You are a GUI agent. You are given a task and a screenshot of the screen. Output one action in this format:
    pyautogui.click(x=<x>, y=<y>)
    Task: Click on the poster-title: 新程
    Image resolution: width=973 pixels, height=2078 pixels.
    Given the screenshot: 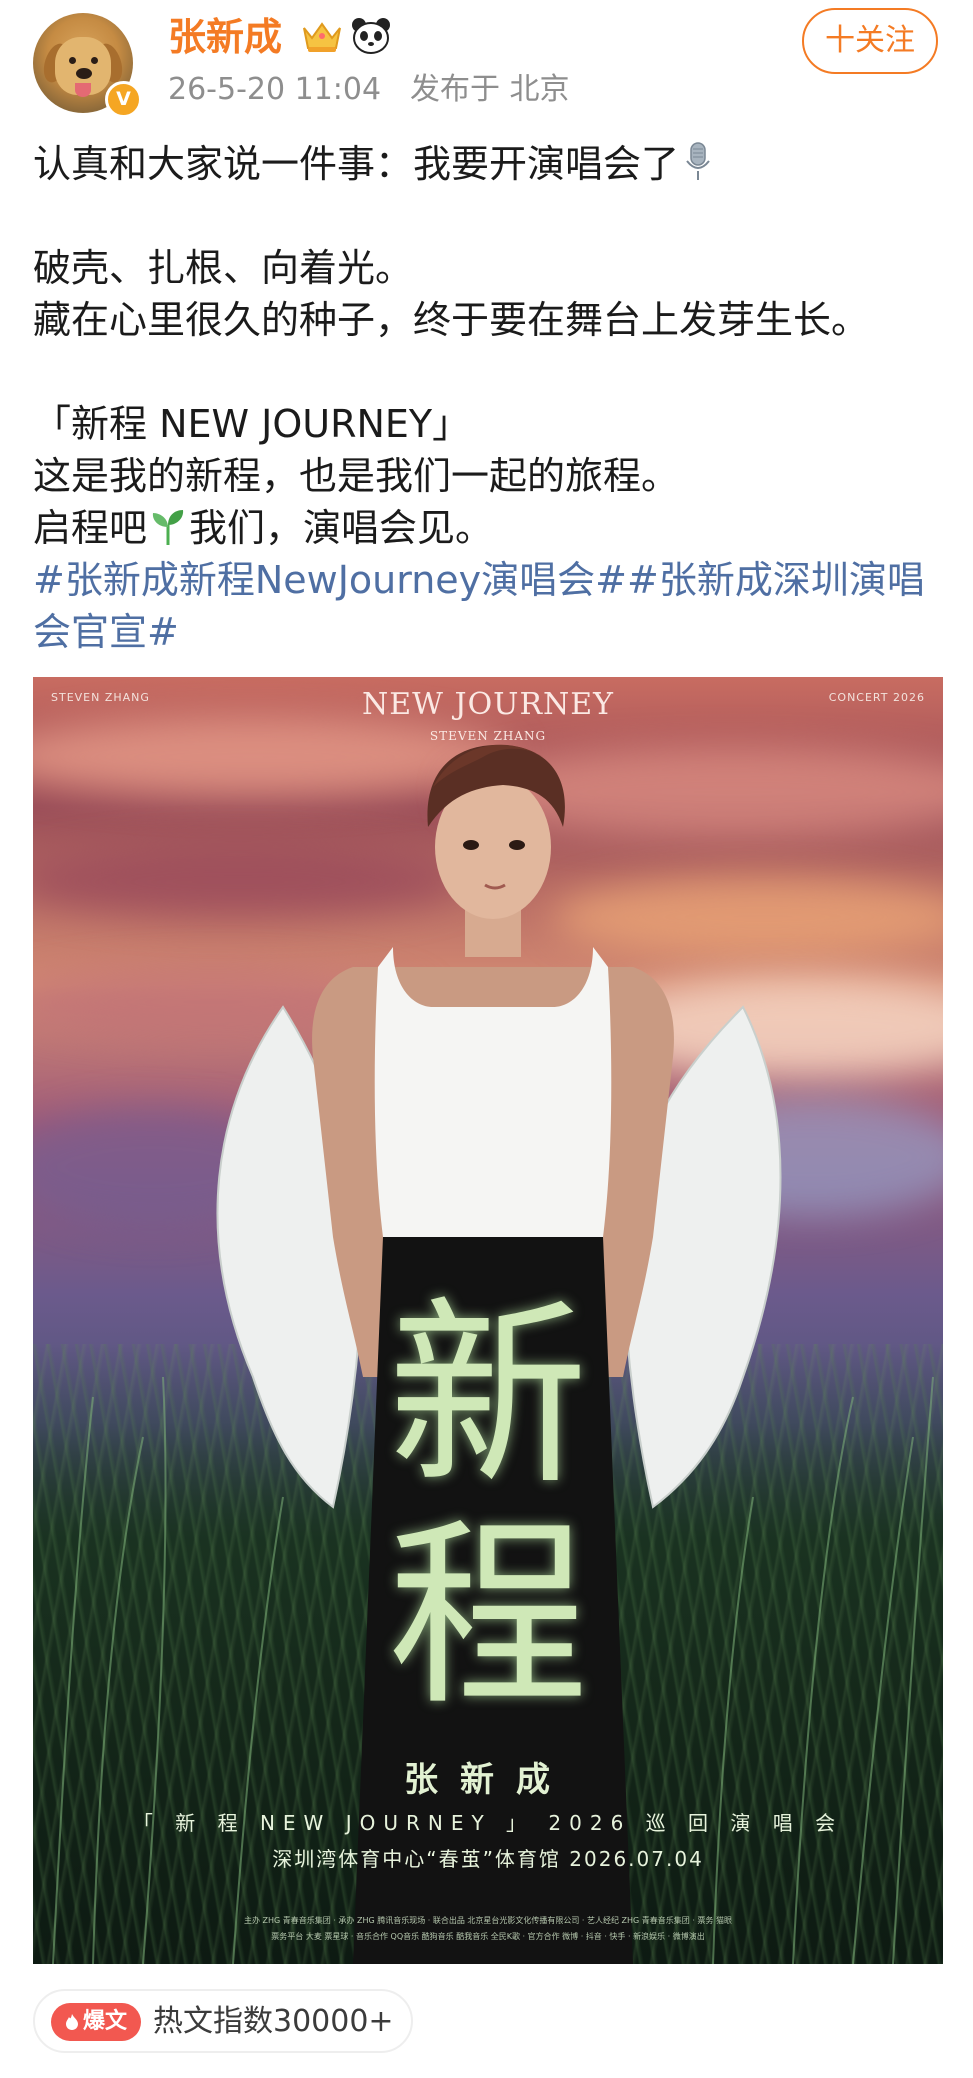 What is the action you would take?
    pyautogui.click(x=487, y=1506)
    